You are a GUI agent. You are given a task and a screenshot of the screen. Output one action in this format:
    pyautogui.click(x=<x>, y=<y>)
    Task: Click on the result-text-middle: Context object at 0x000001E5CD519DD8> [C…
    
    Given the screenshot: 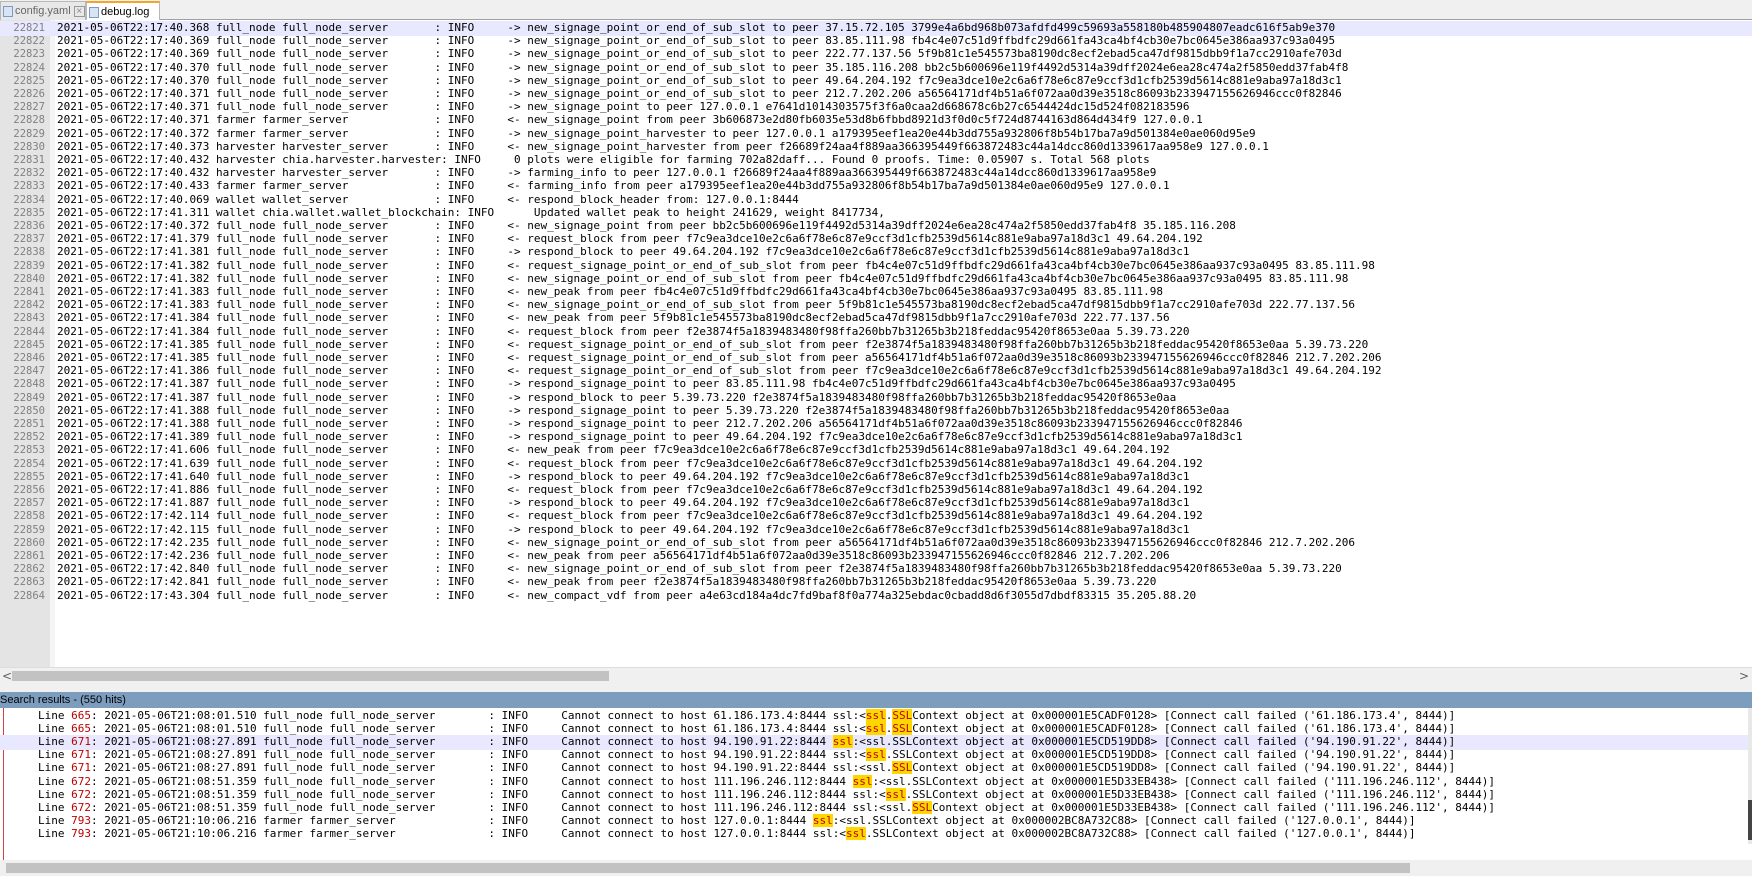 What is the action you would take?
    pyautogui.click(x=1184, y=768)
    